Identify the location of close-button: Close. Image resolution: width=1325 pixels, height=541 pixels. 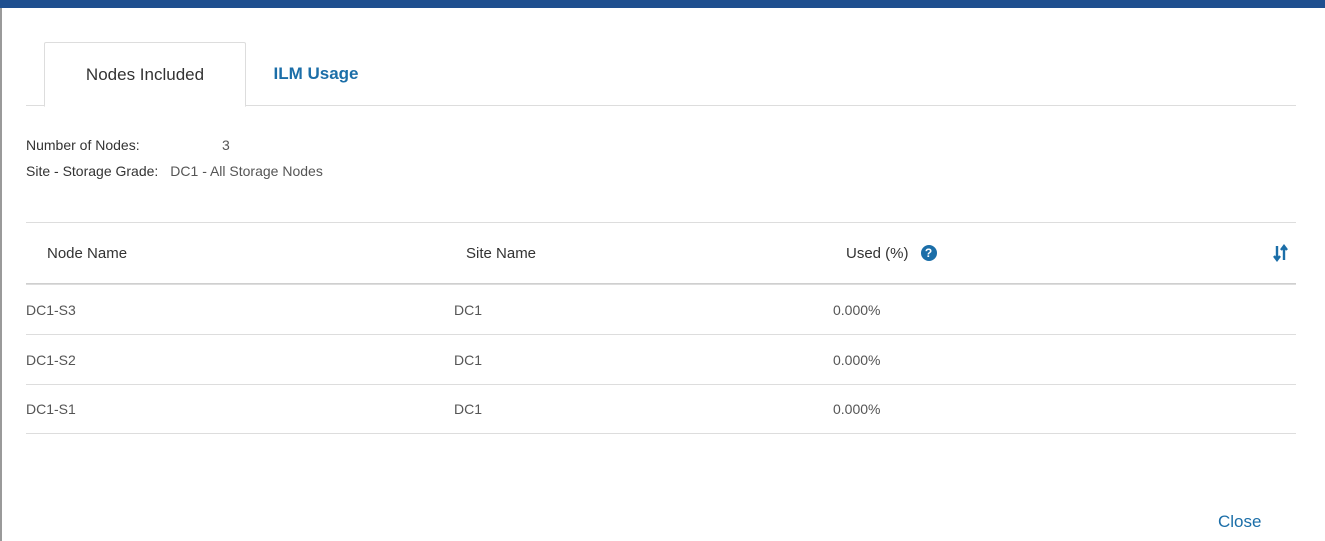
(1239, 522).